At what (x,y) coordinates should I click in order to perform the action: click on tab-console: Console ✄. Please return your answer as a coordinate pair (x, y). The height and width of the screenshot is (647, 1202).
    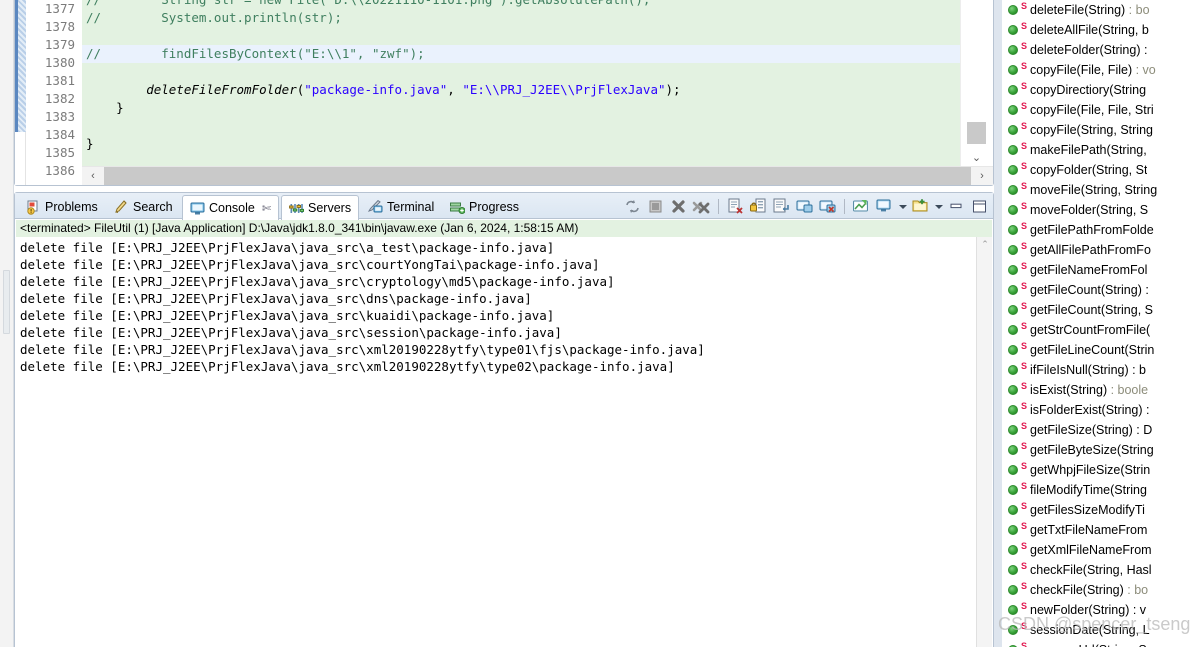
    Looking at the image, I should click on (231, 207).